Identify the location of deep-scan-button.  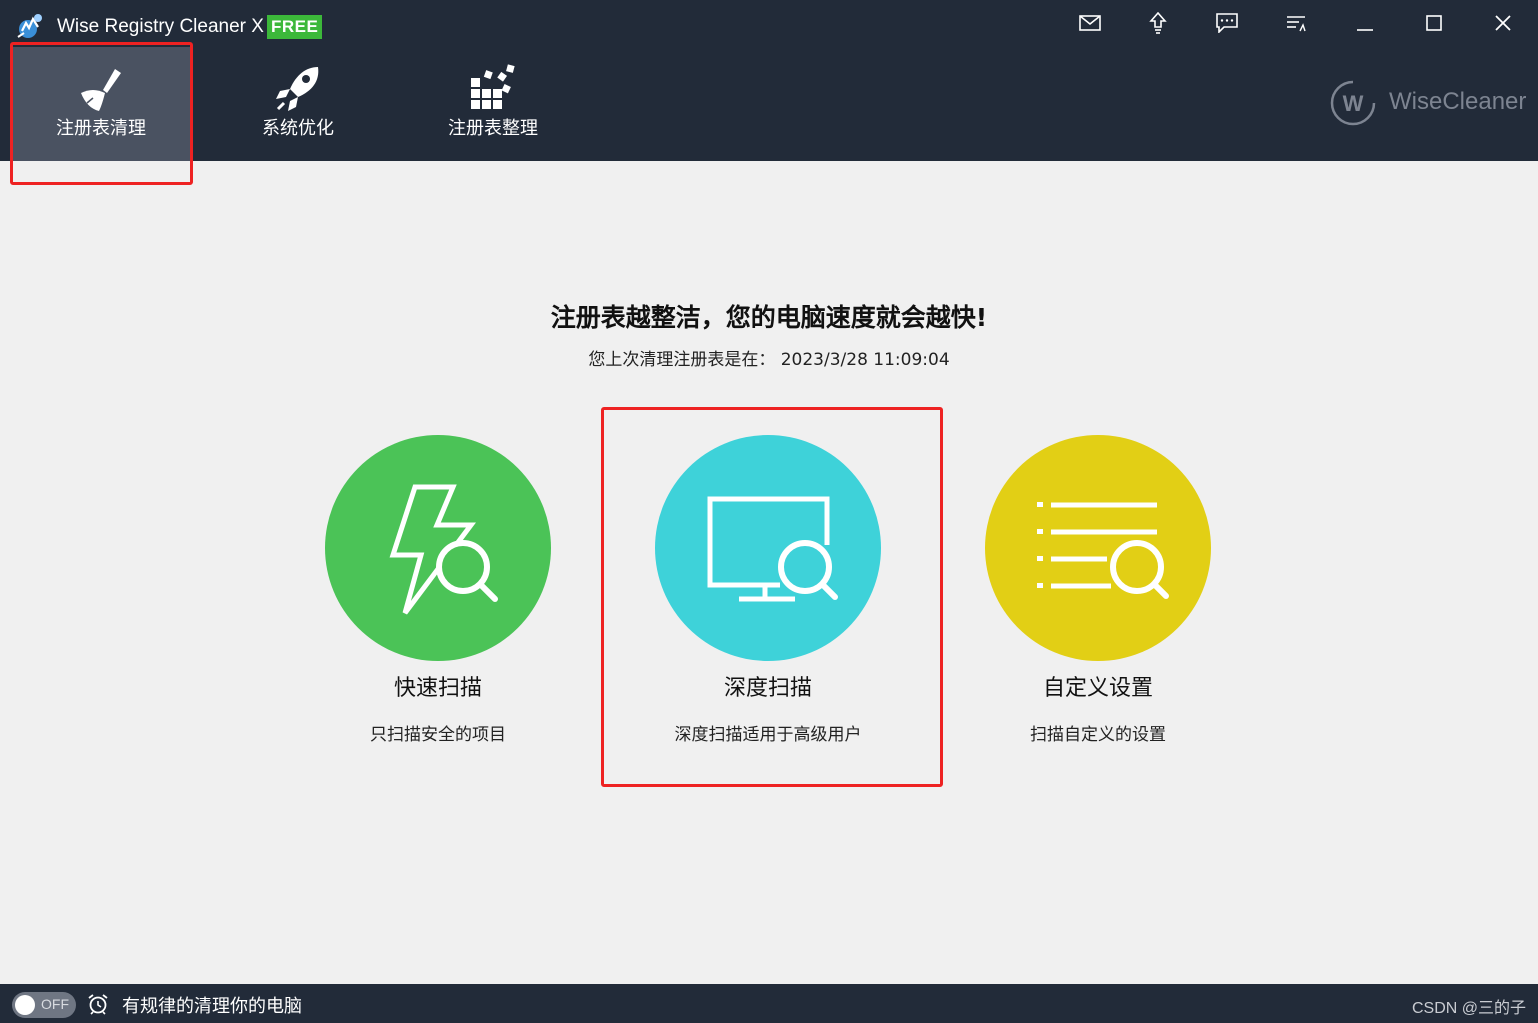
(768, 548).